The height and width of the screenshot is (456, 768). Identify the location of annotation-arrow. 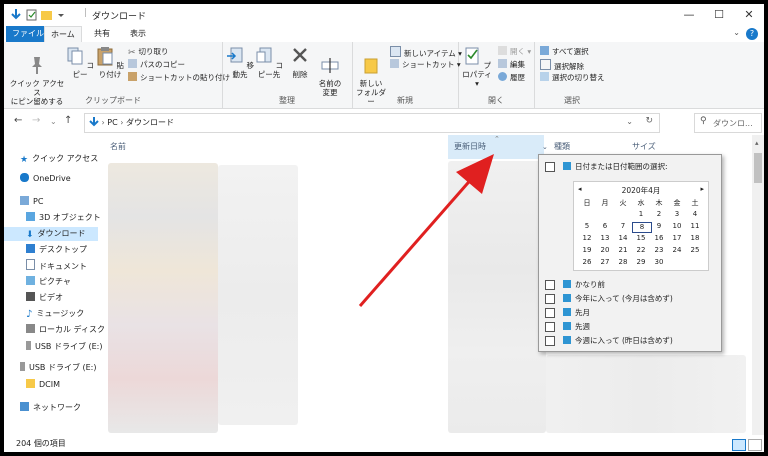
(426, 230).